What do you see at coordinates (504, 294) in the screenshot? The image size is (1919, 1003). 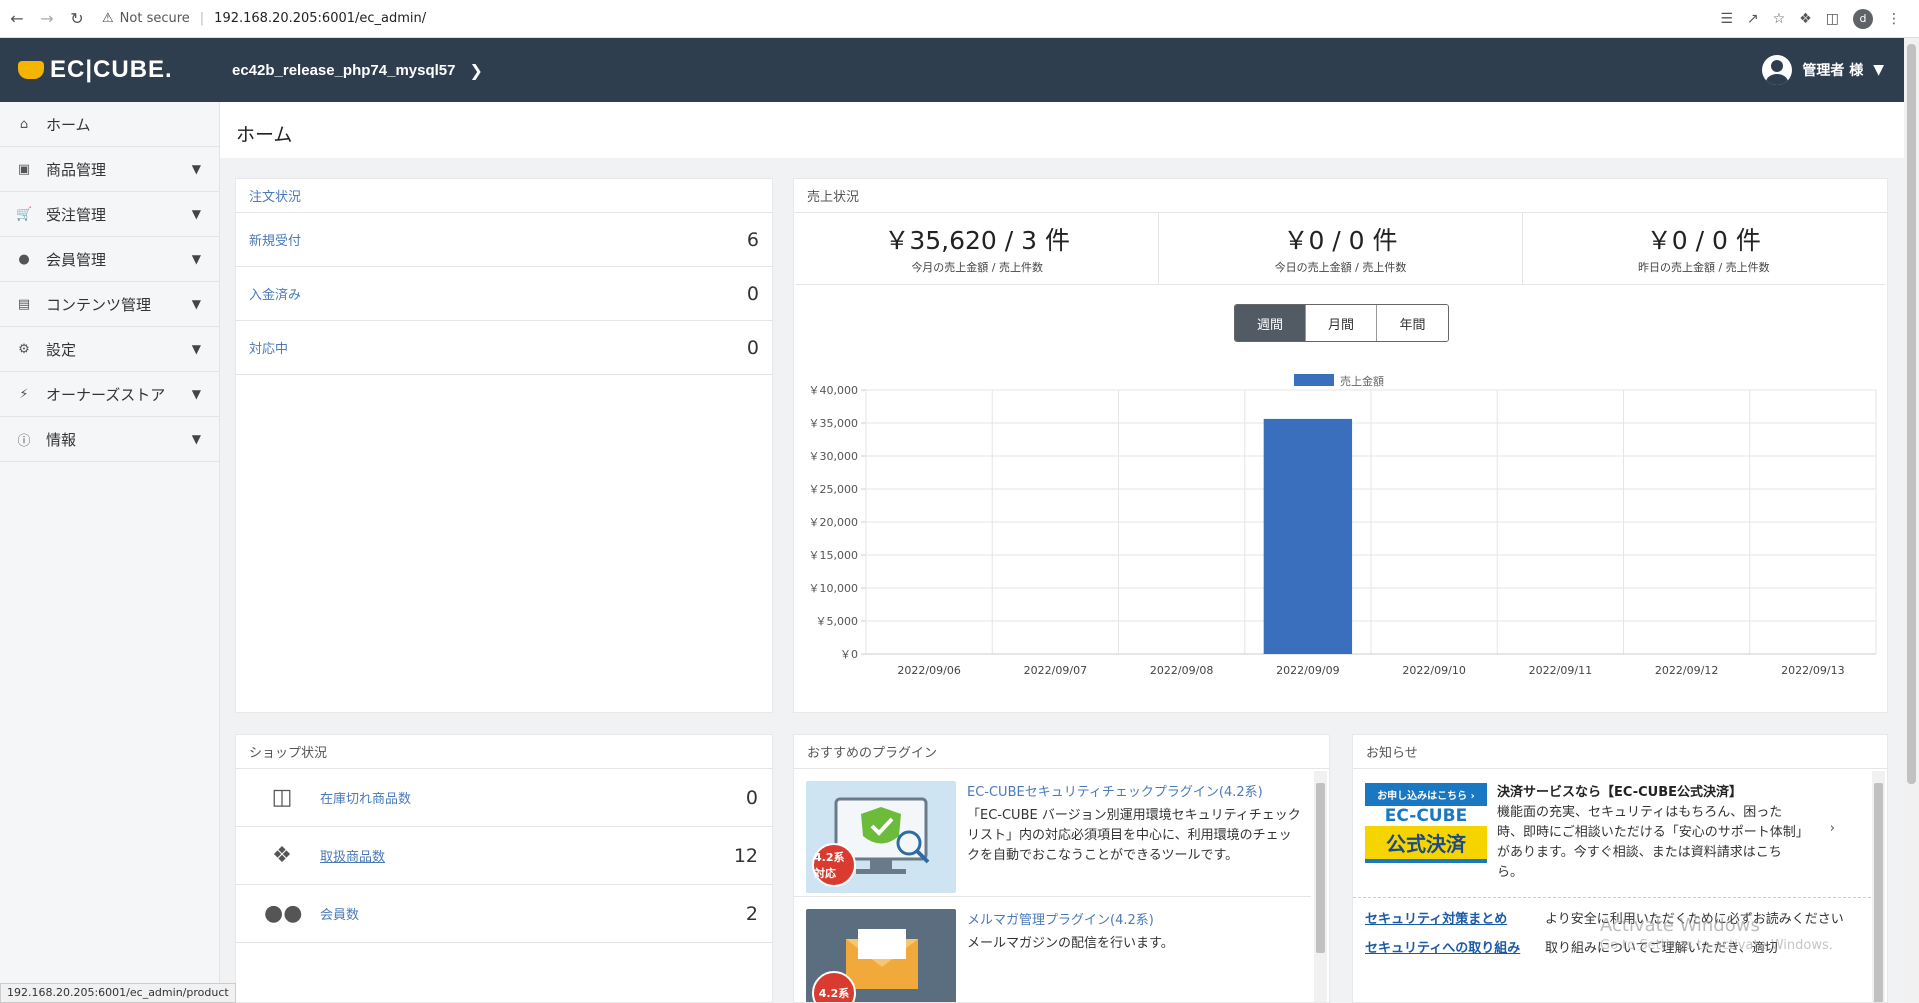 I see `order-row-paid: 入金済み 0` at bounding box center [504, 294].